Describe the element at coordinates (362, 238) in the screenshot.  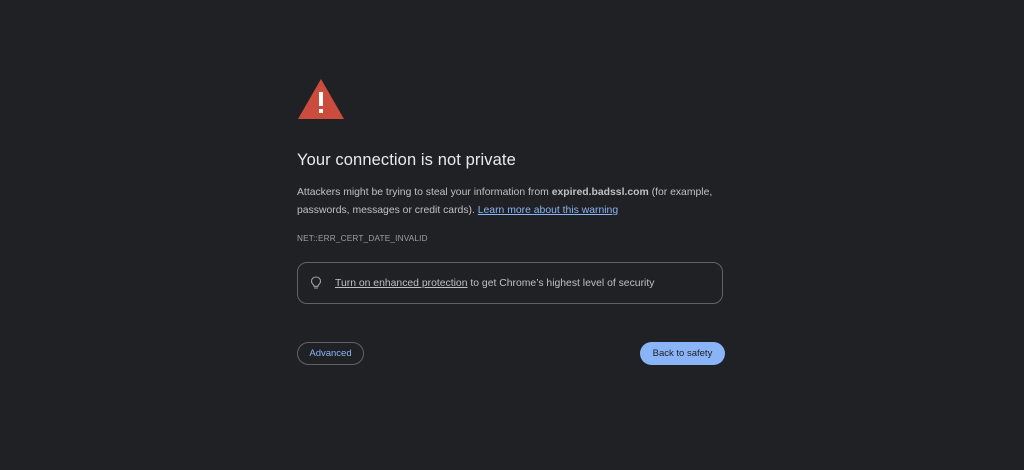
I see `error-code: NET::ERR_CERT_DATE_INVALID` at that location.